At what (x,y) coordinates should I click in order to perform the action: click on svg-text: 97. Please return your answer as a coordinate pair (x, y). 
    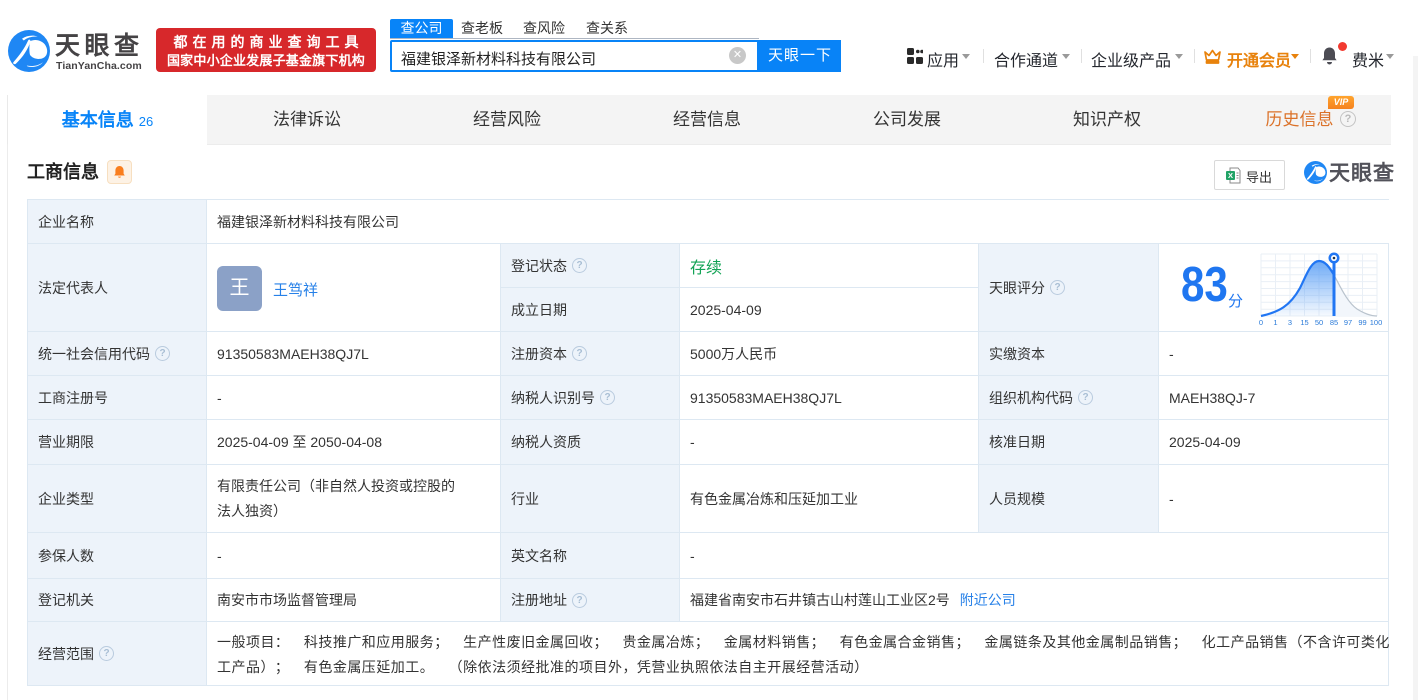
    Looking at the image, I should click on (1348, 322).